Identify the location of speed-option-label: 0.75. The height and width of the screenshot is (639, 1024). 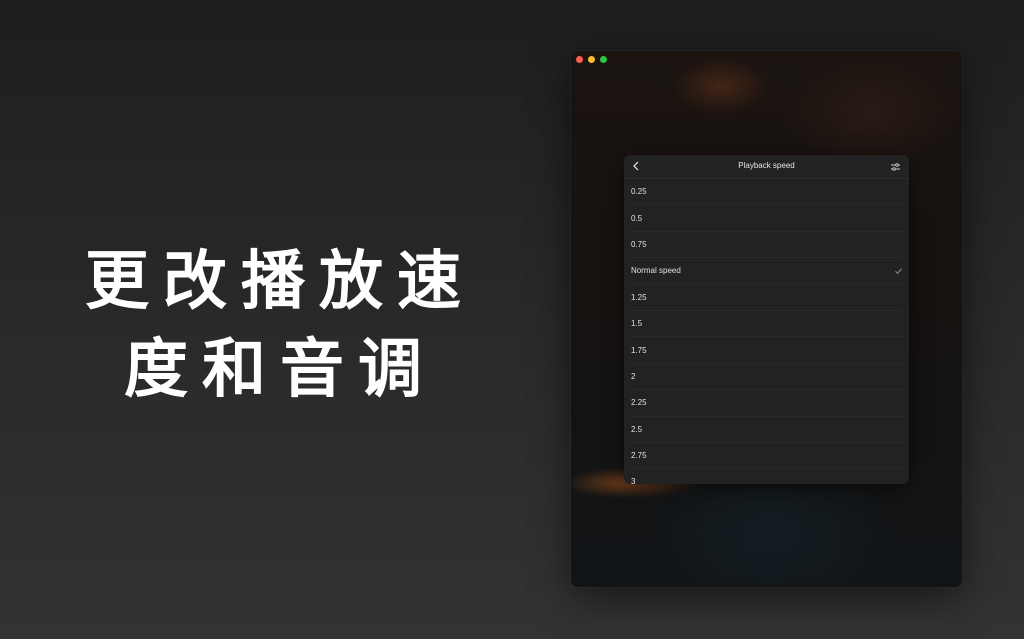
(639, 244).